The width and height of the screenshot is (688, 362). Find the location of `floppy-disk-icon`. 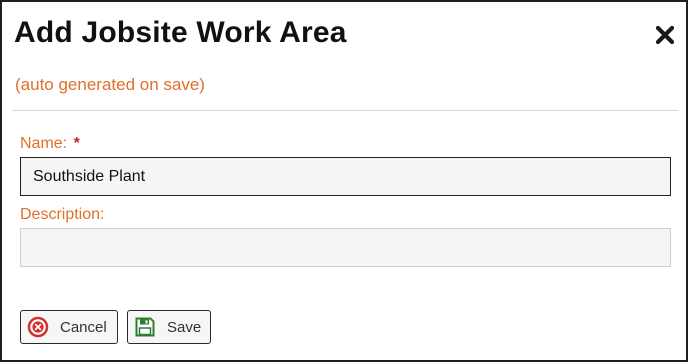

floppy-disk-icon is located at coordinates (145, 327).